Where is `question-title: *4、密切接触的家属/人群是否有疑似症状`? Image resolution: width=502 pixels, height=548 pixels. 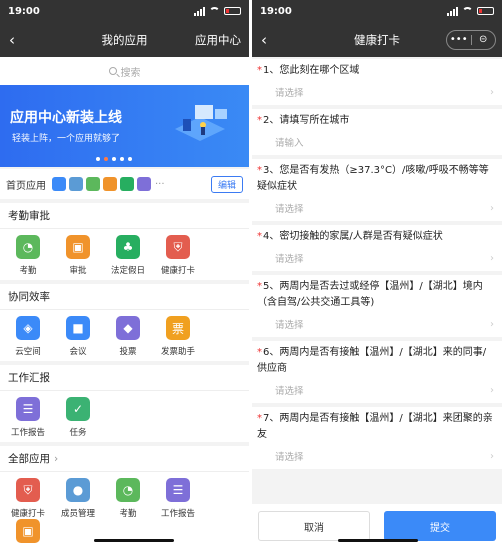 question-title: *4、密切接触的家属/人群是否有疑似症状 is located at coordinates (375, 237).